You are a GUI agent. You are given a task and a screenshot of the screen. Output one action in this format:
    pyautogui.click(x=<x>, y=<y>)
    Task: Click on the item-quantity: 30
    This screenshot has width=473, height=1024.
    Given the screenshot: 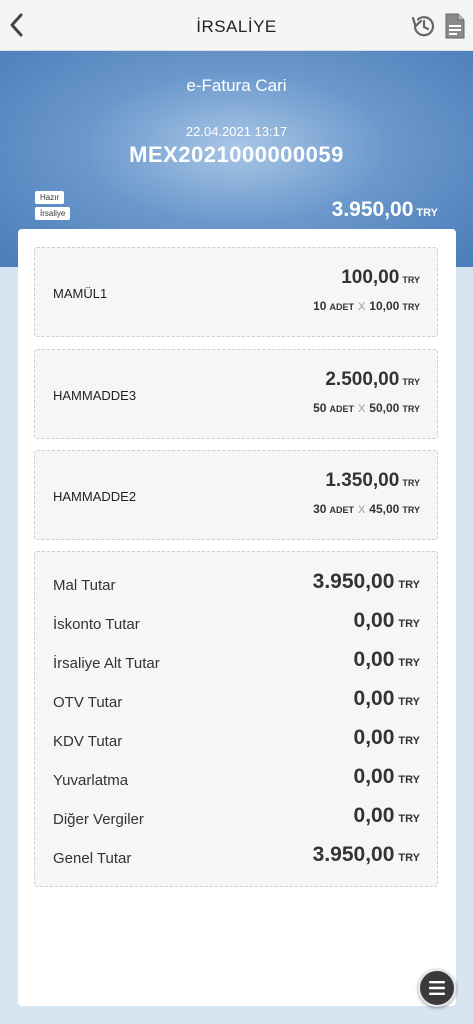 What is the action you would take?
    pyautogui.click(x=320, y=509)
    